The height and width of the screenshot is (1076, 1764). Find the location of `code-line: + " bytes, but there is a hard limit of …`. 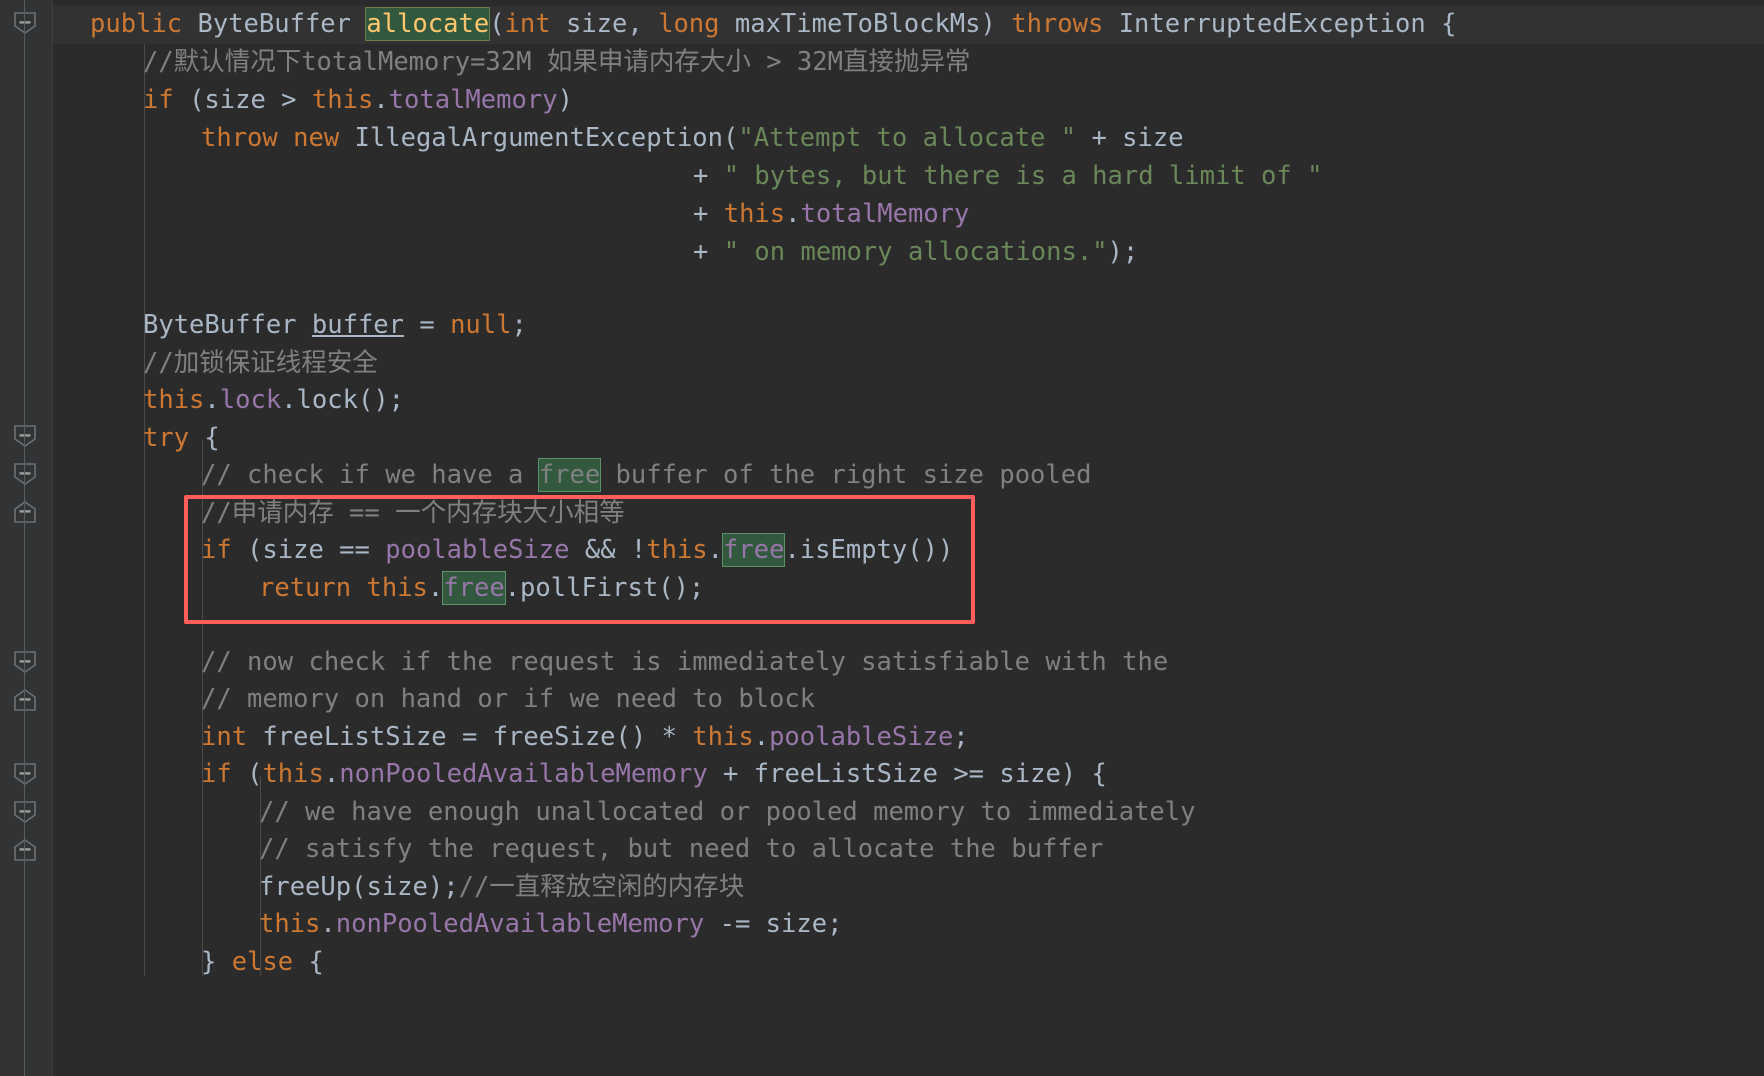

code-line: + " bytes, but there is a hard limit of … is located at coordinates (687, 177).